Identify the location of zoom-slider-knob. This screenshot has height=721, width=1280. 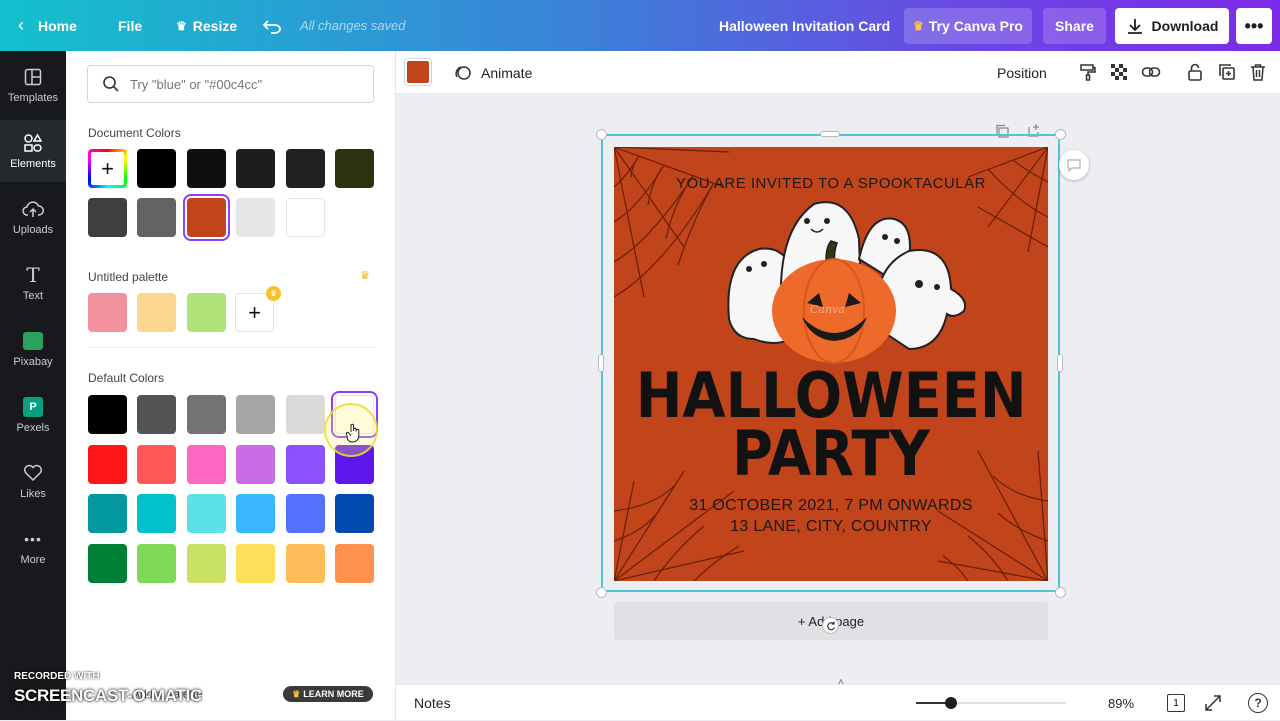
(950, 703).